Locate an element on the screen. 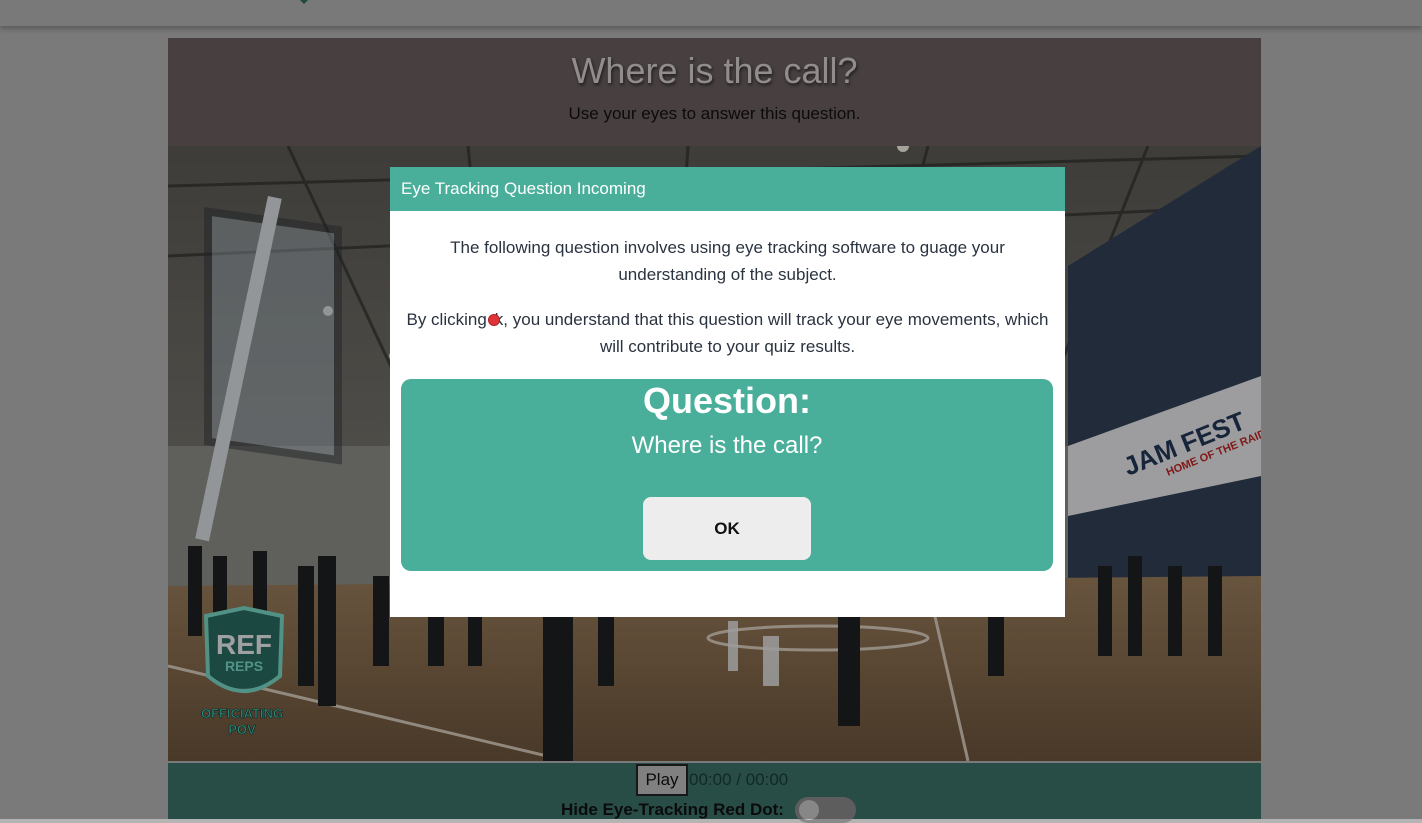 This screenshot has height=823, width=1422. modal-title: Eye Tracking Question Incoming is located at coordinates (727, 189).